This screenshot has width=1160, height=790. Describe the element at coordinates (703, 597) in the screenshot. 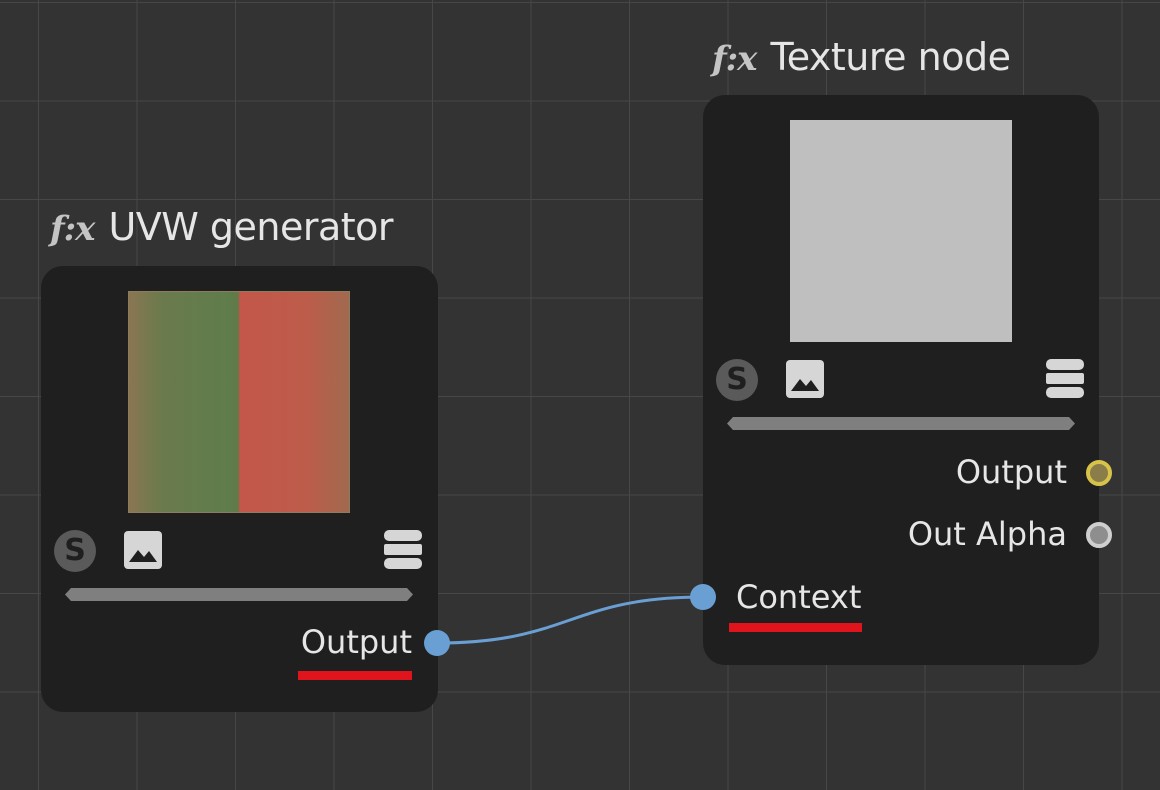

I see `texture-context-port` at that location.